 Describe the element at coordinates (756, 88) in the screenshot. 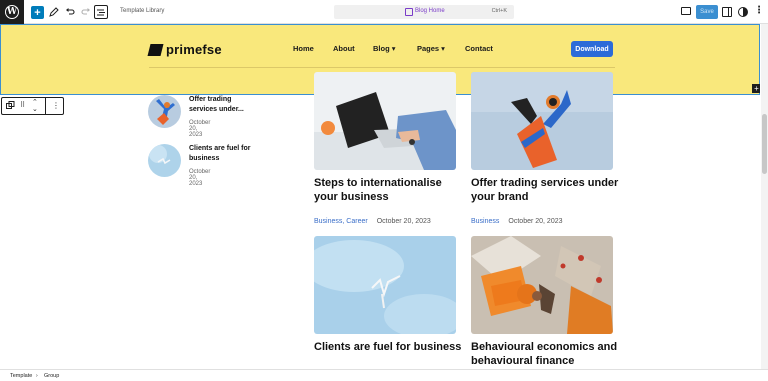

I see `add-block-plus-icon: +` at that location.